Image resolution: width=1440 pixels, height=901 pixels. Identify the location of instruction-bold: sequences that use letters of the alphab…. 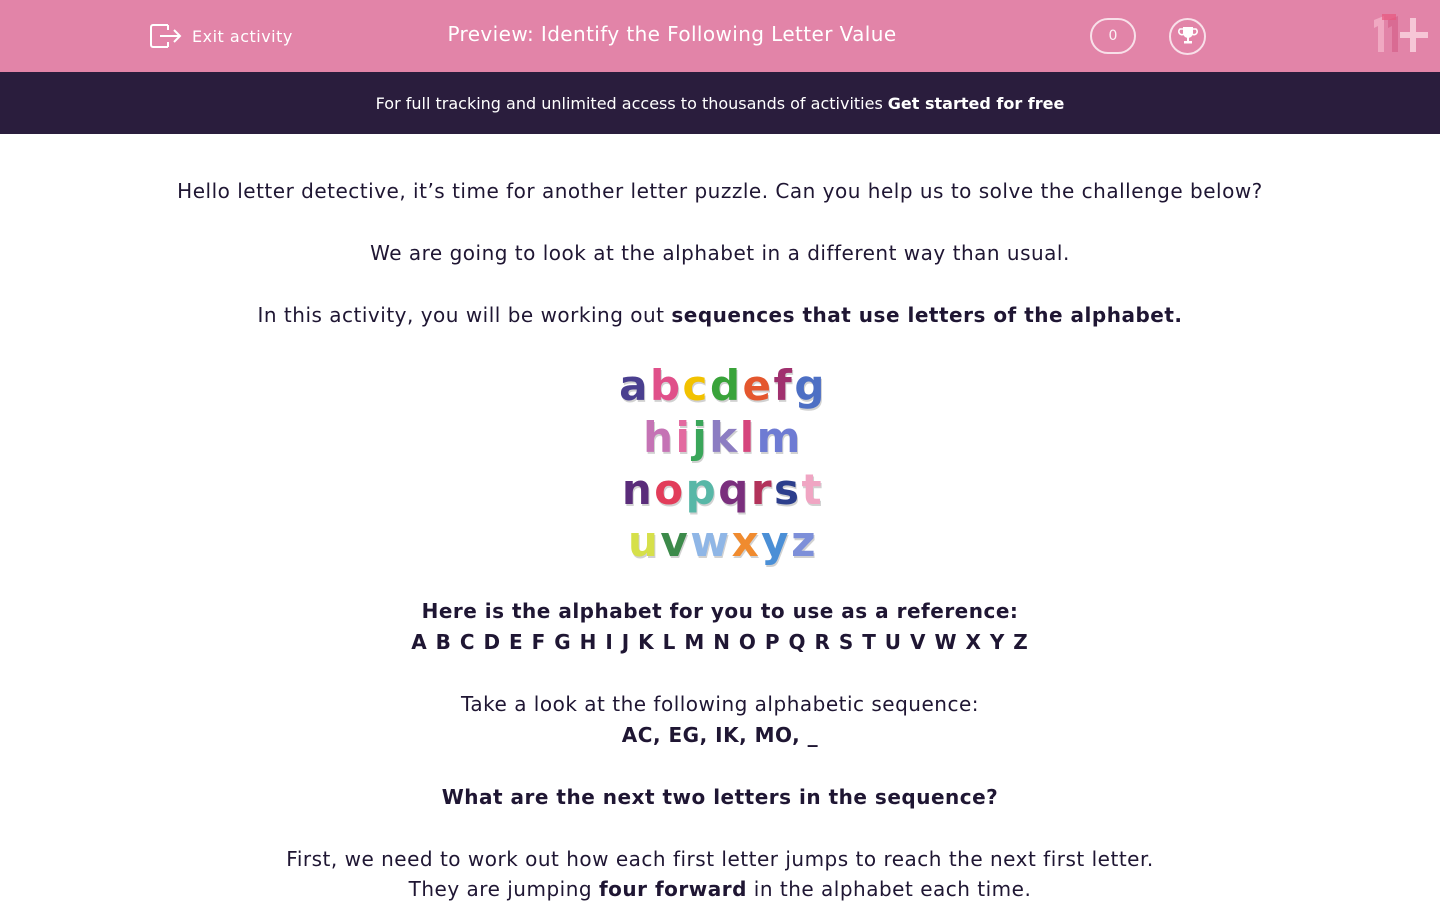
(927, 315).